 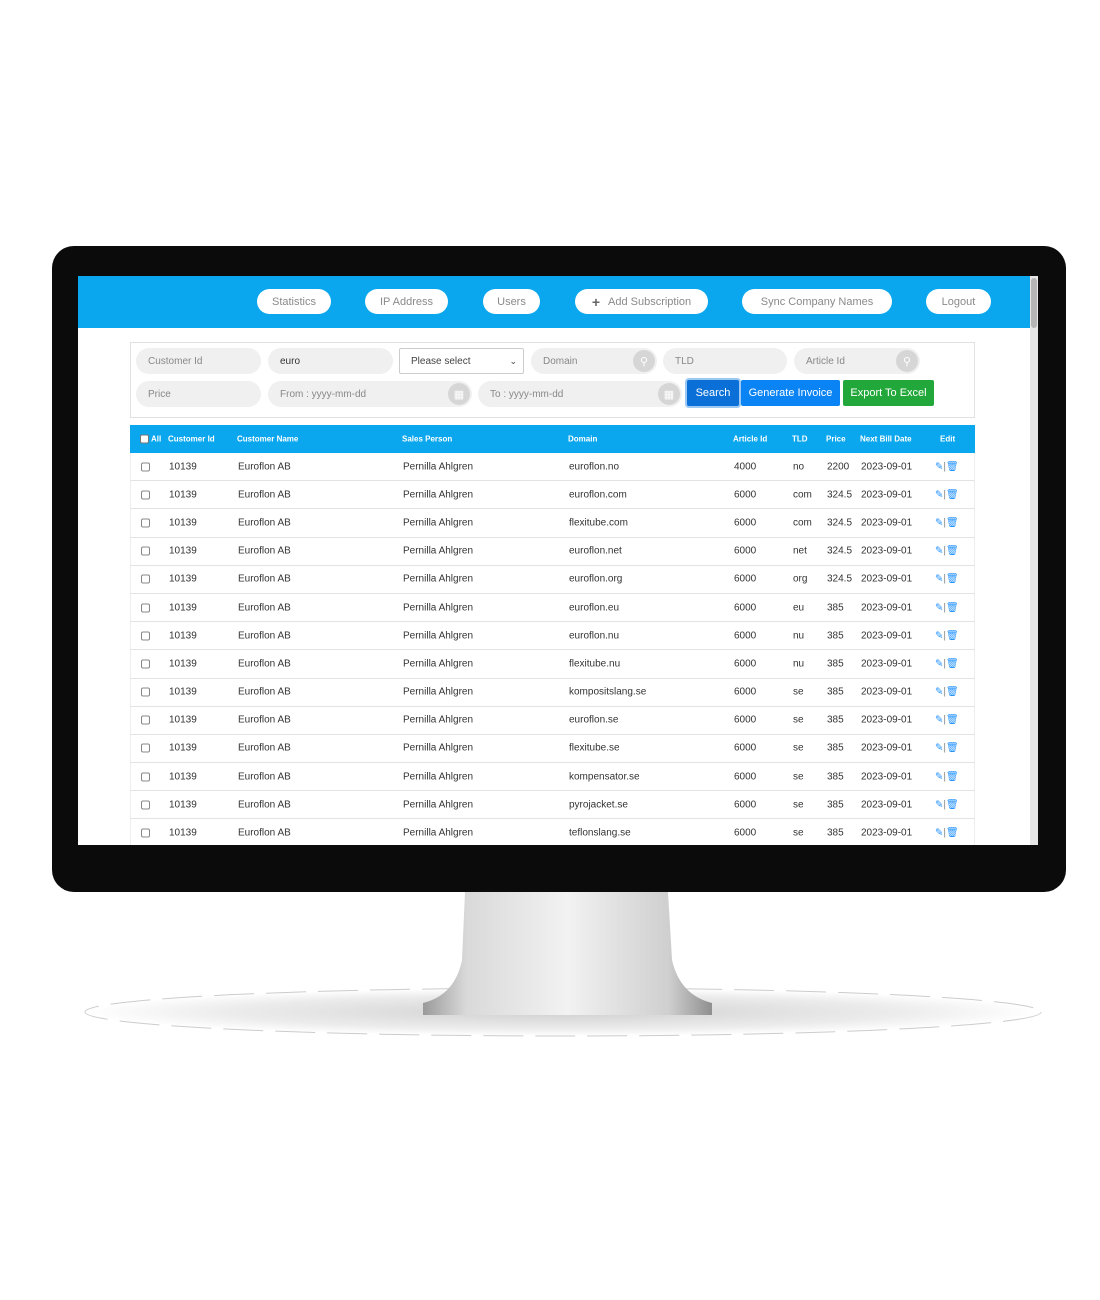 What do you see at coordinates (790, 393) in the screenshot?
I see `generate-invoice-button: Generate Invoice` at bounding box center [790, 393].